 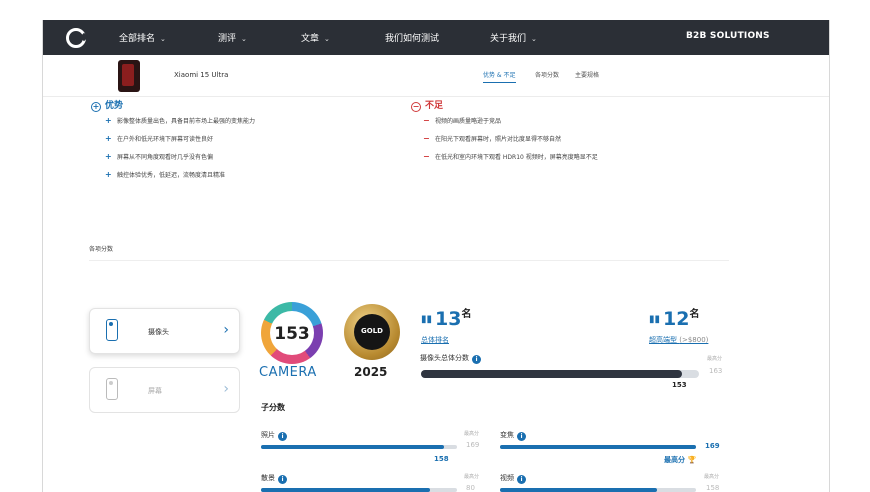 I want to click on badge-inner: GOLD, so click(x=372, y=332).